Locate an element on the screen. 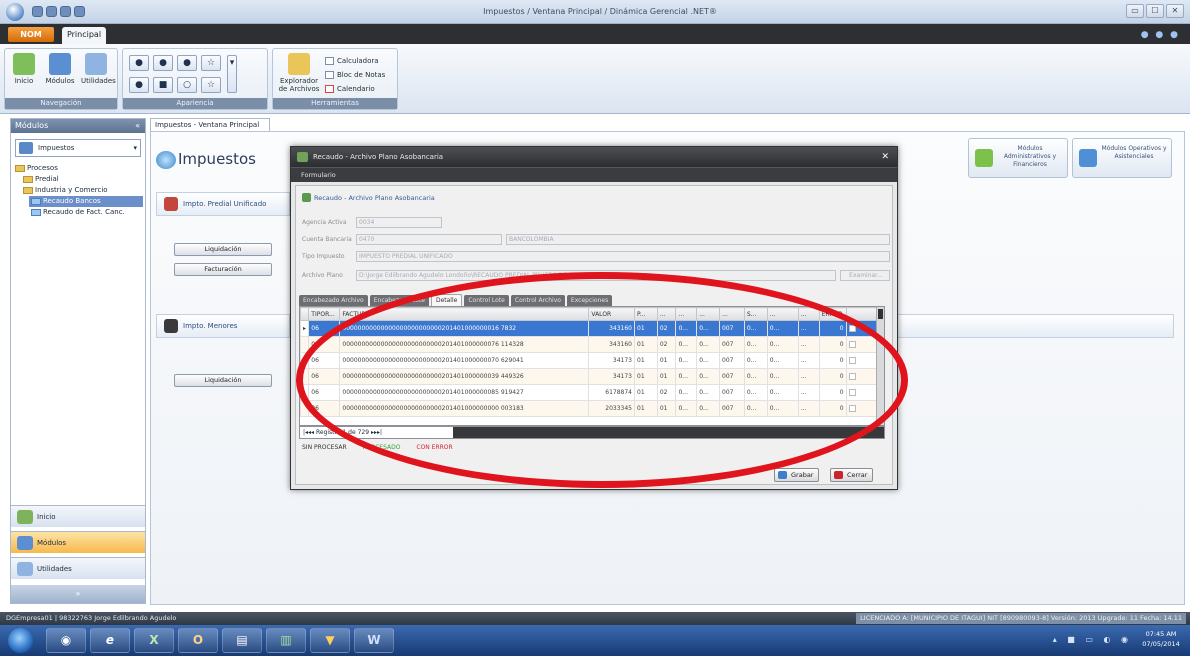 This screenshot has height=656, width=1190. maximize-button: ☐ is located at coordinates (1155, 11).